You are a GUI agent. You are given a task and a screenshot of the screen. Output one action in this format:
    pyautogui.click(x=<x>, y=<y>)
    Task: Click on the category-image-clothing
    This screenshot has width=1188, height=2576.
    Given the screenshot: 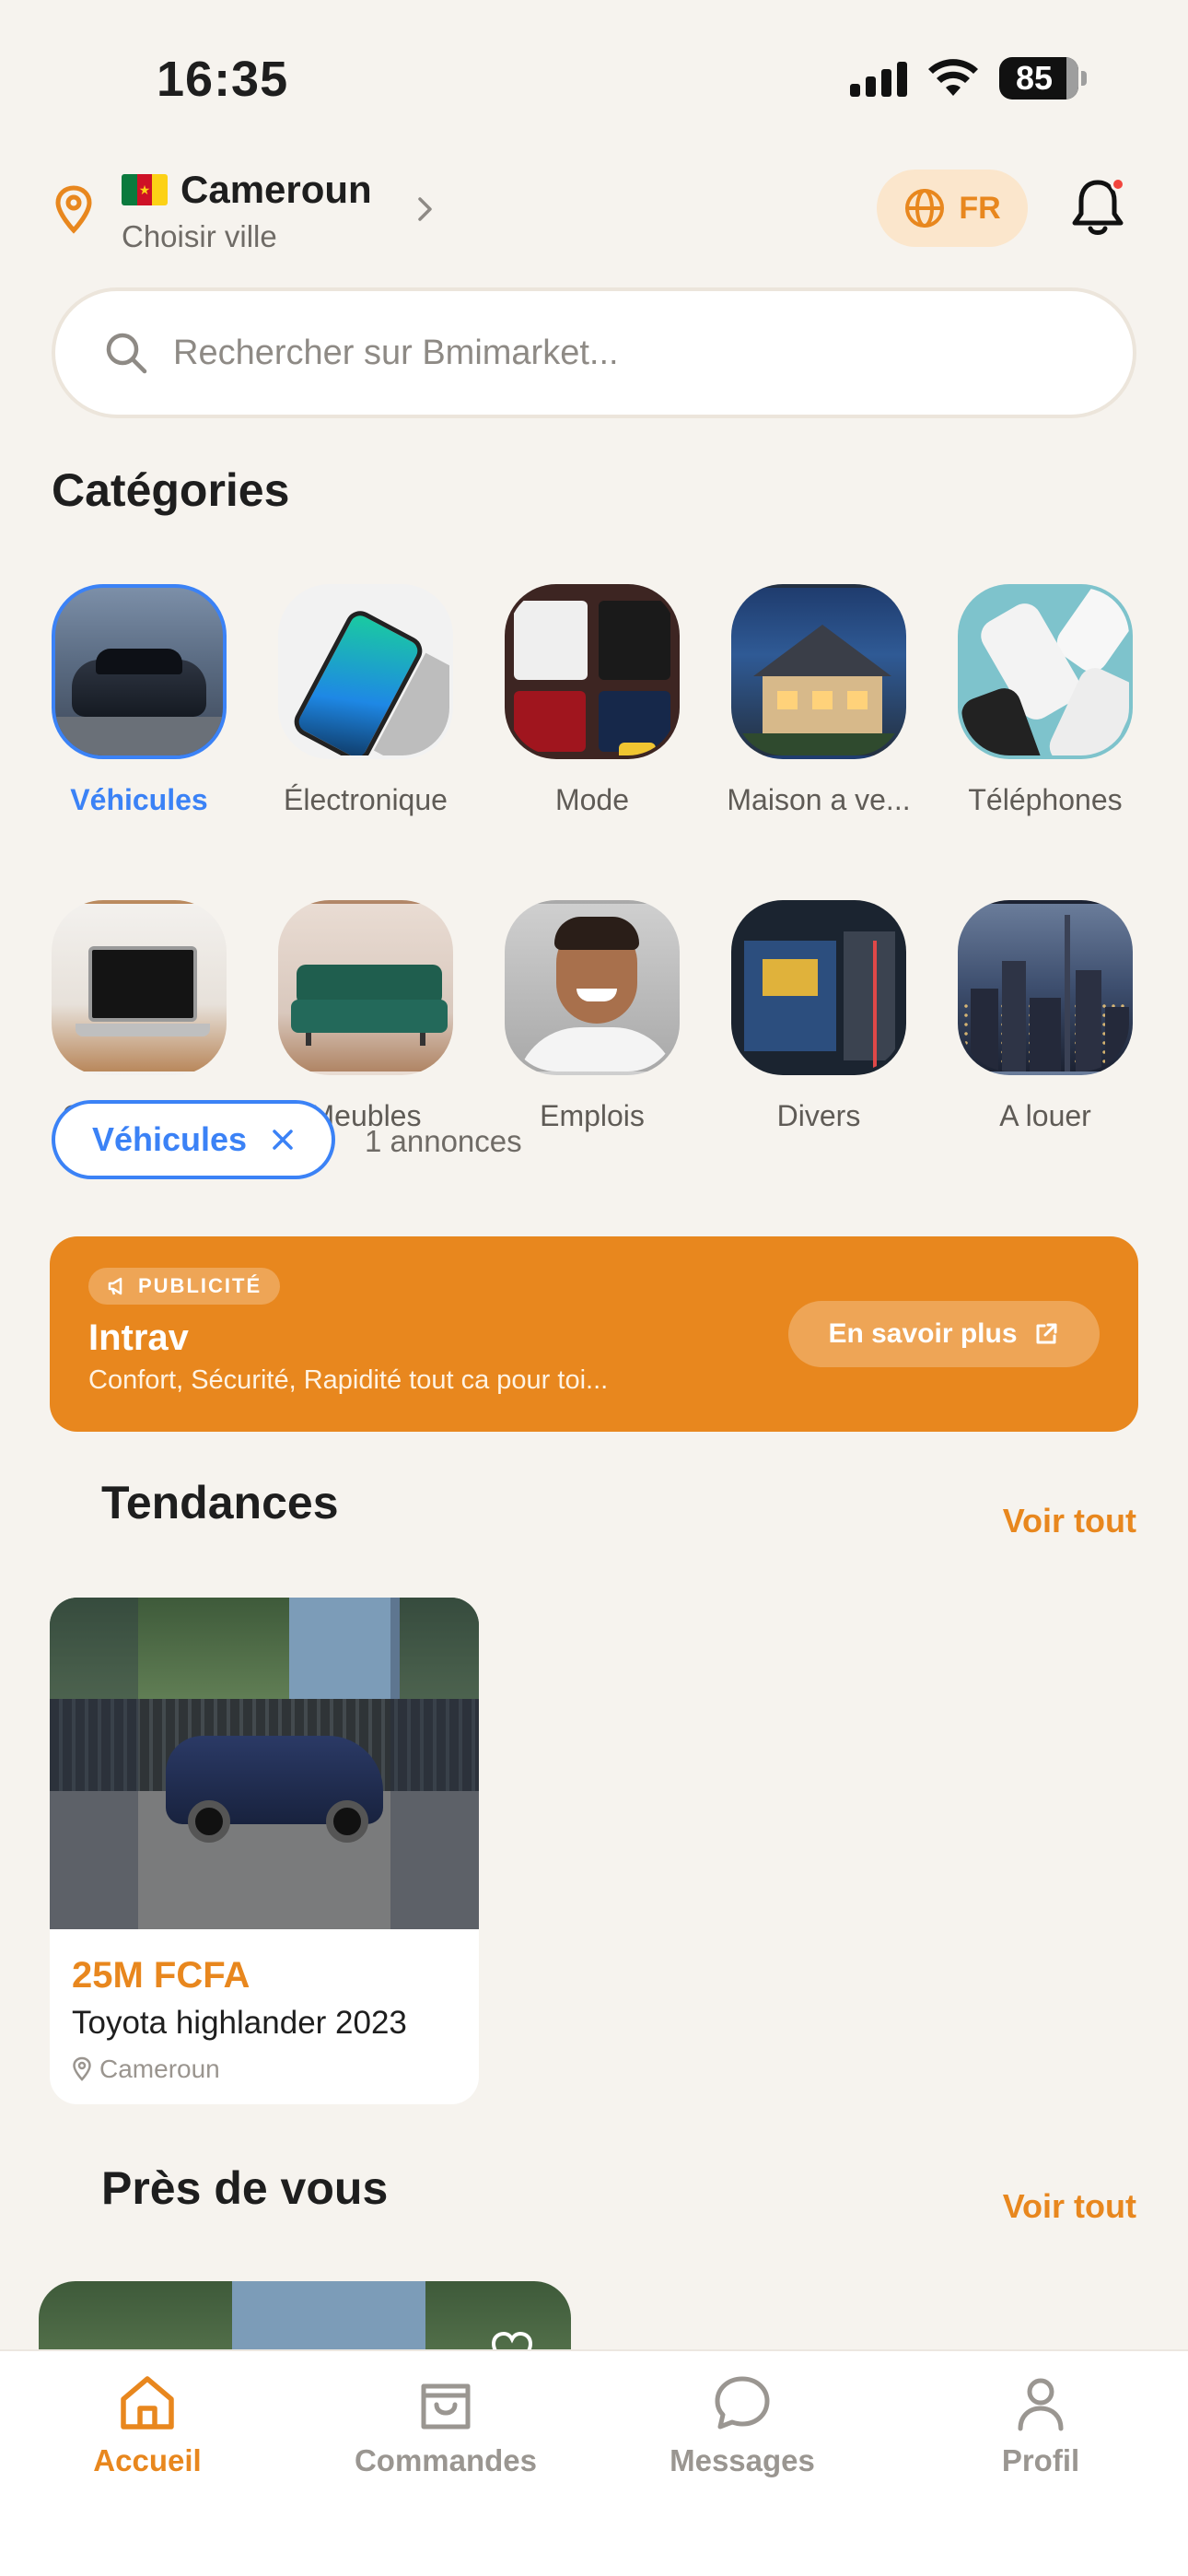 What is the action you would take?
    pyautogui.click(x=592, y=671)
    